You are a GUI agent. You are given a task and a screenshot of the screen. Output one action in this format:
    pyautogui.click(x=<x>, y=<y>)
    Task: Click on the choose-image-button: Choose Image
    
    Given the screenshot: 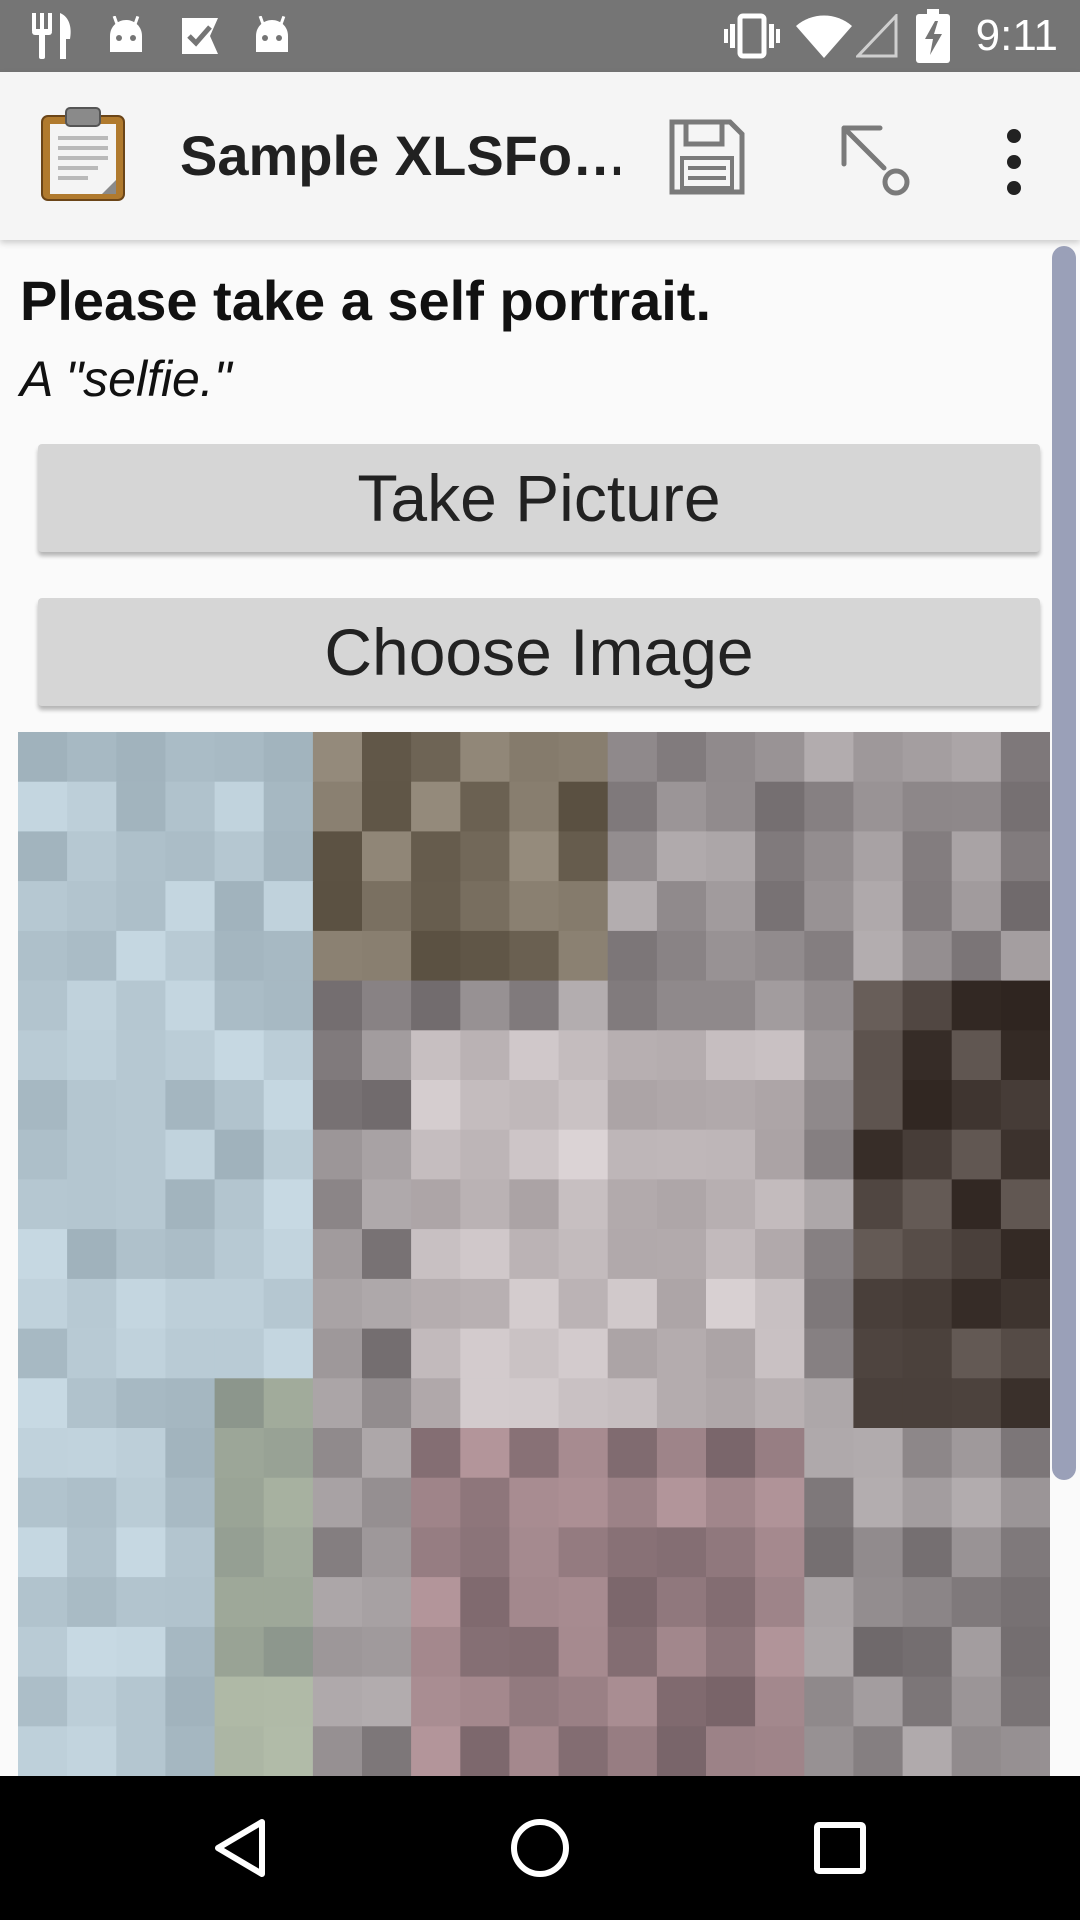 What is the action you would take?
    pyautogui.click(x=539, y=652)
    